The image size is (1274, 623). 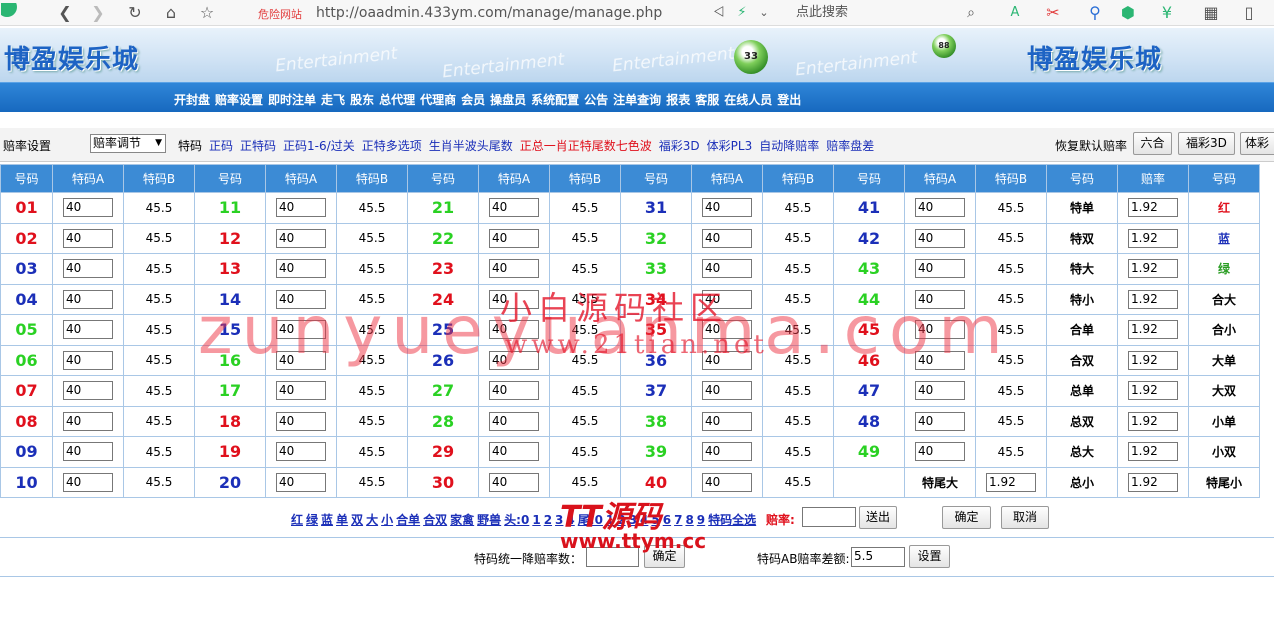 I want to click on lightning-icon: ⚡, so click(x=742, y=13).